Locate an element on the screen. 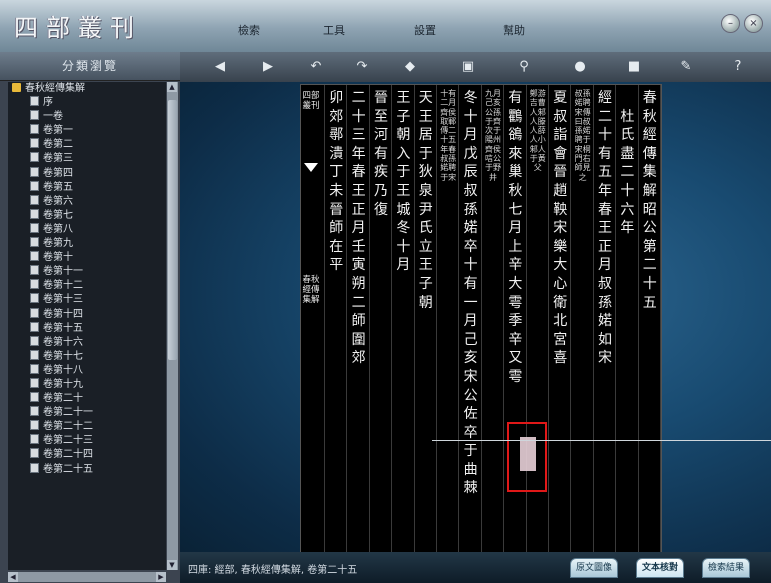 The image size is (771, 583). text-column: 九月己亥公孫于齊次于陽州齊侯唁公于野井 is located at coordinates (493, 319).